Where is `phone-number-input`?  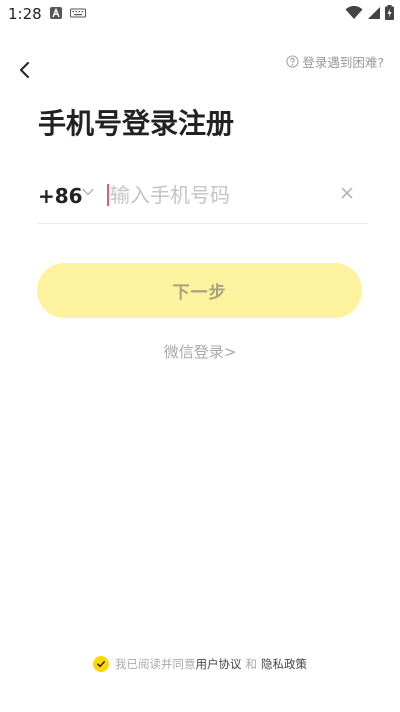
phone-number-input is located at coordinates (220, 195).